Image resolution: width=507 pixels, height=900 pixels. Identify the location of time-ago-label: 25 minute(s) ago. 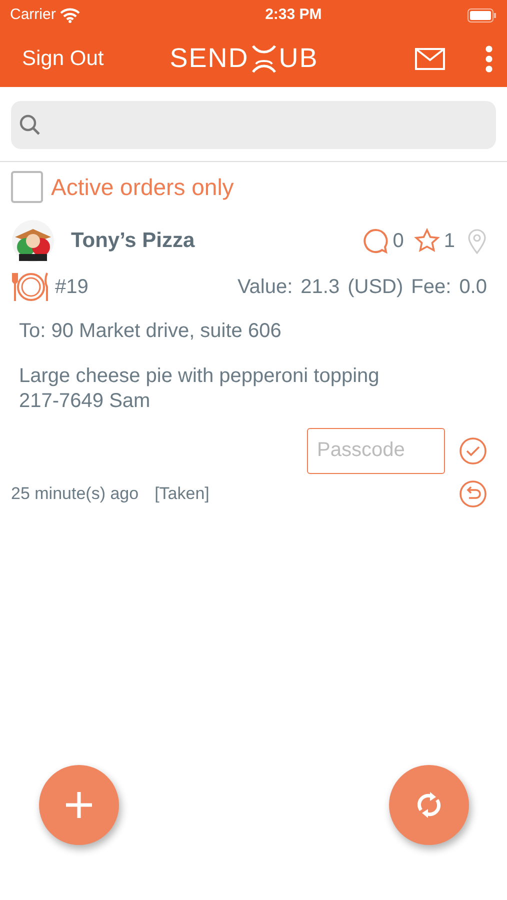
(75, 493).